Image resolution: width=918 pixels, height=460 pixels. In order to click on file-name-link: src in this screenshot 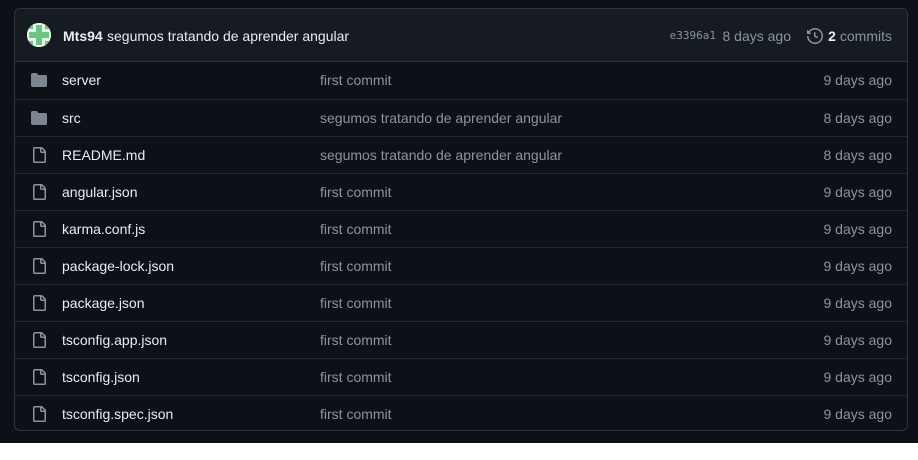, I will do `click(71, 118)`.